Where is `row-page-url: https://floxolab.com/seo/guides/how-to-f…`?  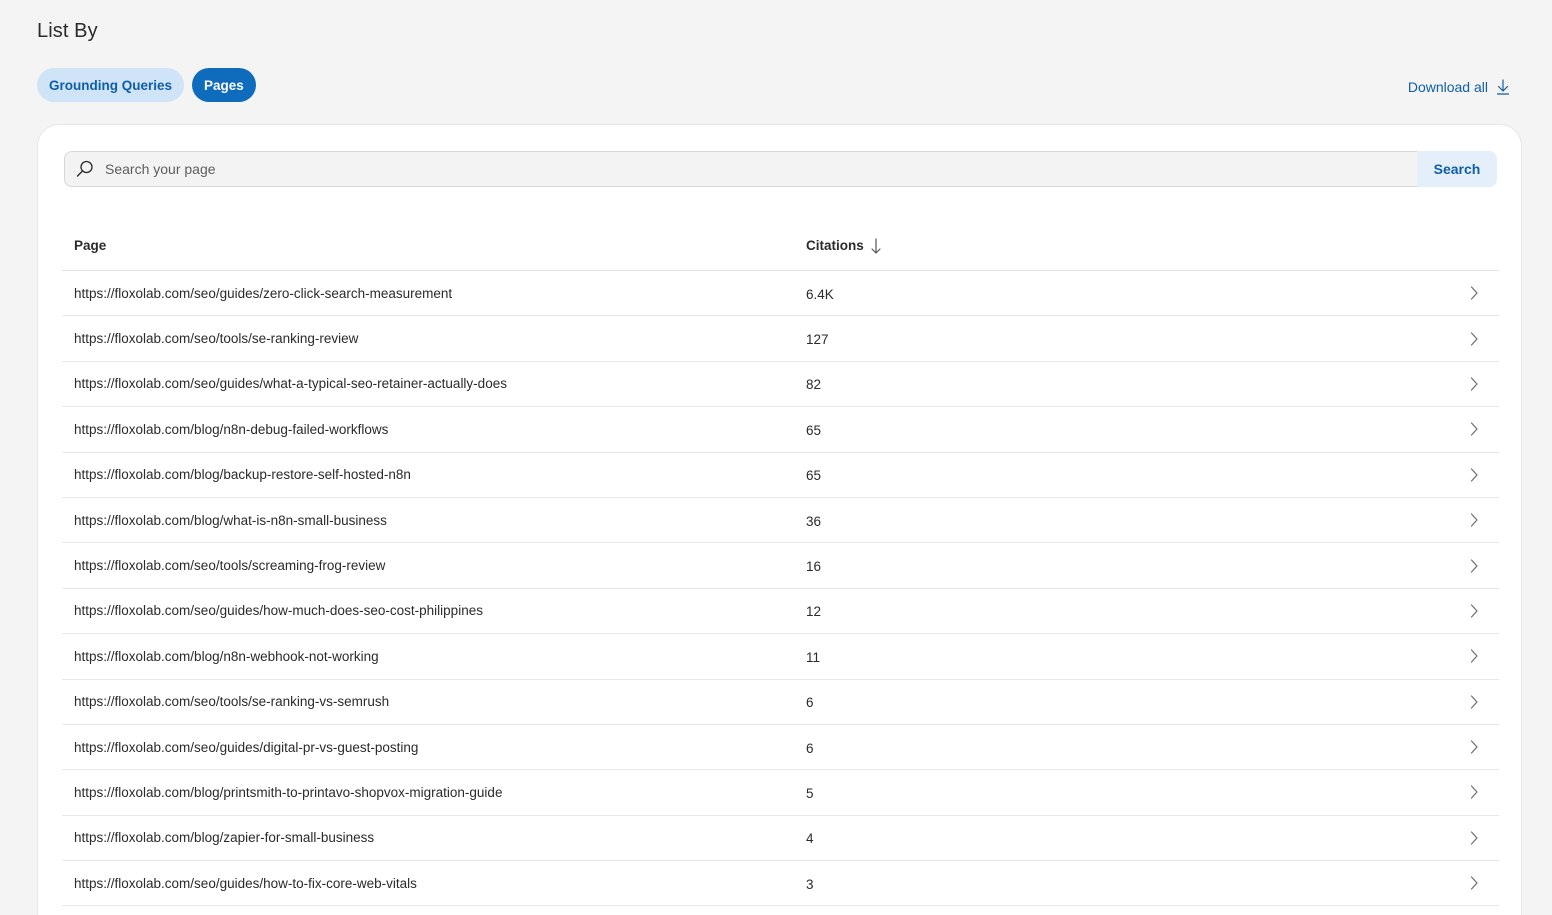
row-page-url: https://floxolab.com/seo/guides/how-to-f… is located at coordinates (245, 883).